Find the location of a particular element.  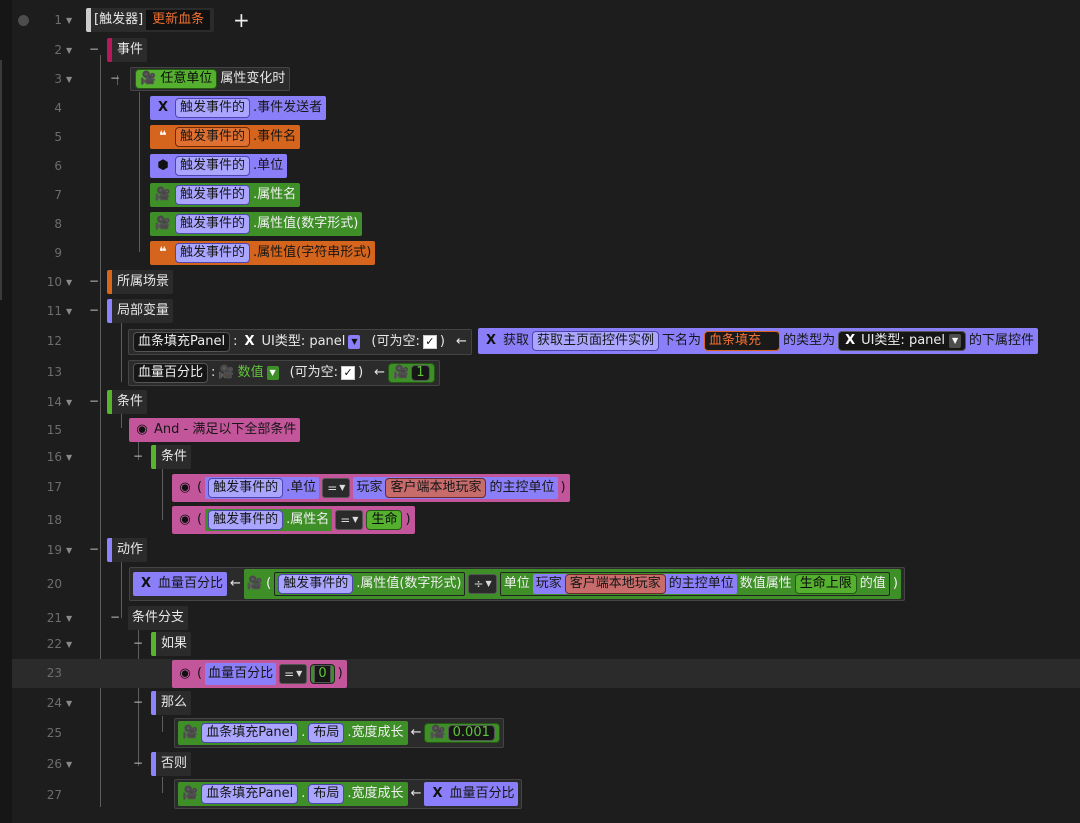

divide-select: ÷ ▼ is located at coordinates (482, 584).